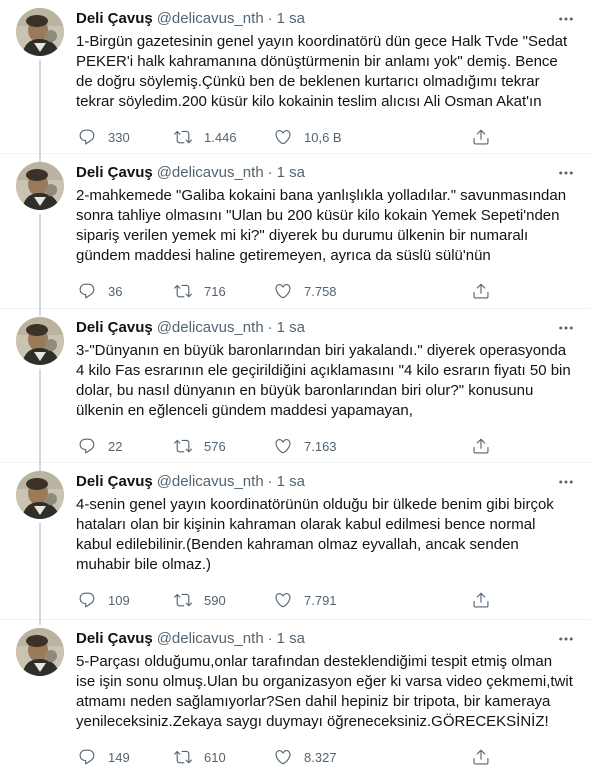 This screenshot has height=768, width=590. What do you see at coordinates (305, 291) in the screenshot?
I see `like-button: 7.758` at bounding box center [305, 291].